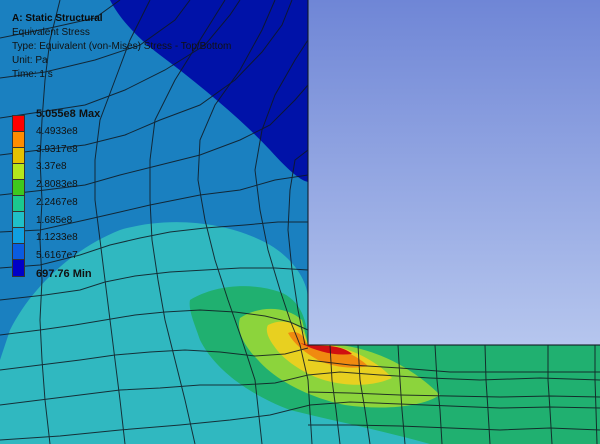 This screenshot has width=600, height=444. Describe the element at coordinates (57, 18) in the screenshot. I see `analysis-title: A: Static Structural` at that location.